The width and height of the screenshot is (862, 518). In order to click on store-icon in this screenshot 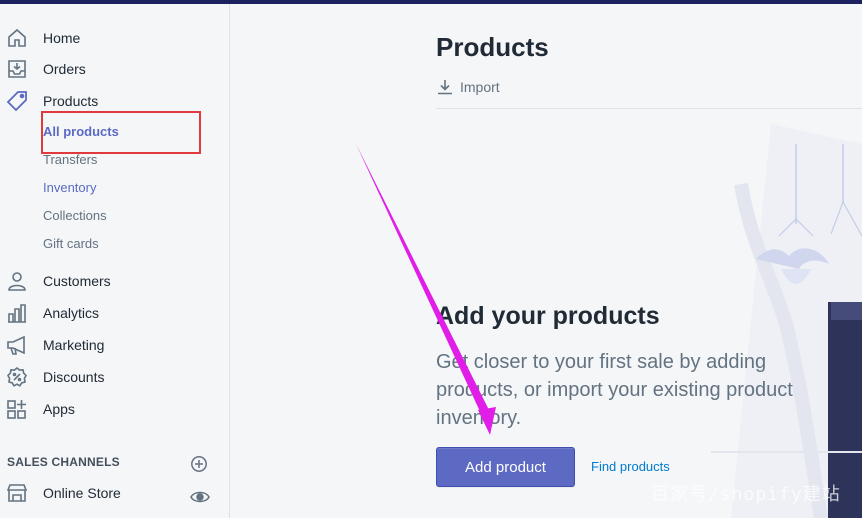, I will do `click(17, 493)`.